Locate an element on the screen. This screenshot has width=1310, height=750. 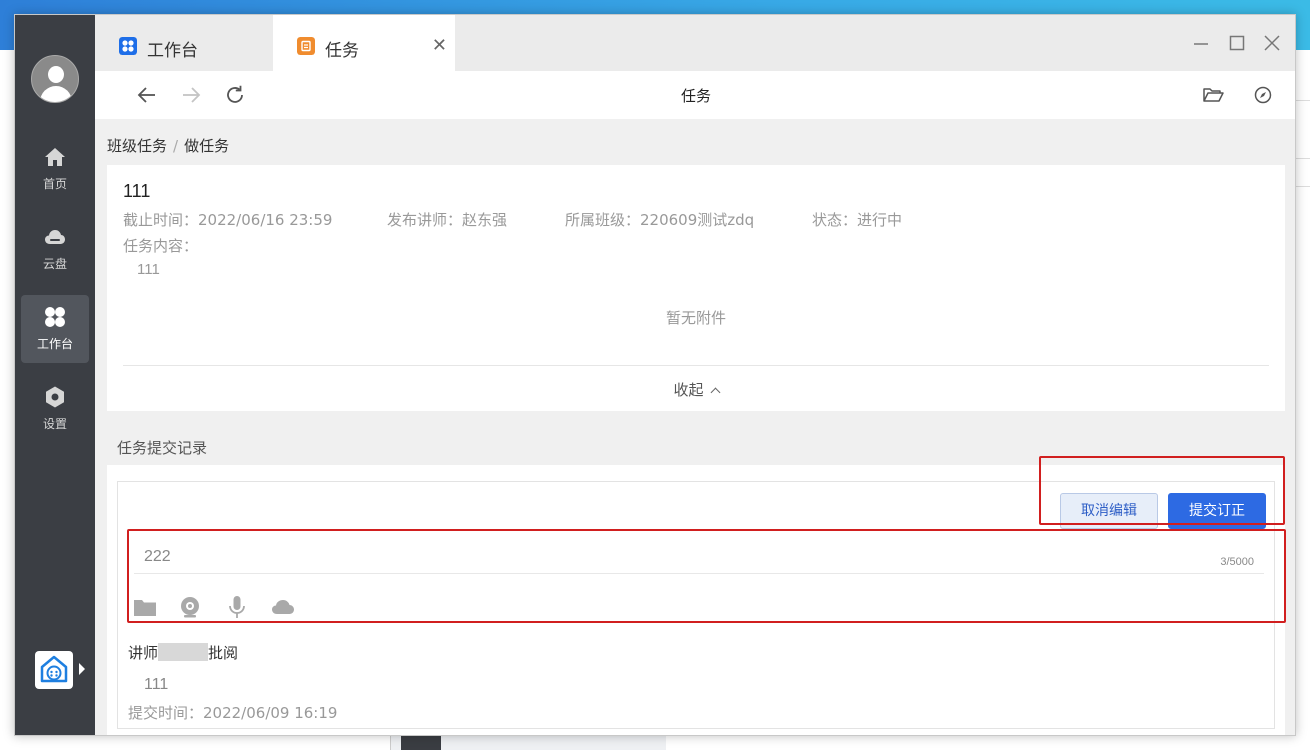
tab-task: 任务 ✕ is located at coordinates (364, 43).